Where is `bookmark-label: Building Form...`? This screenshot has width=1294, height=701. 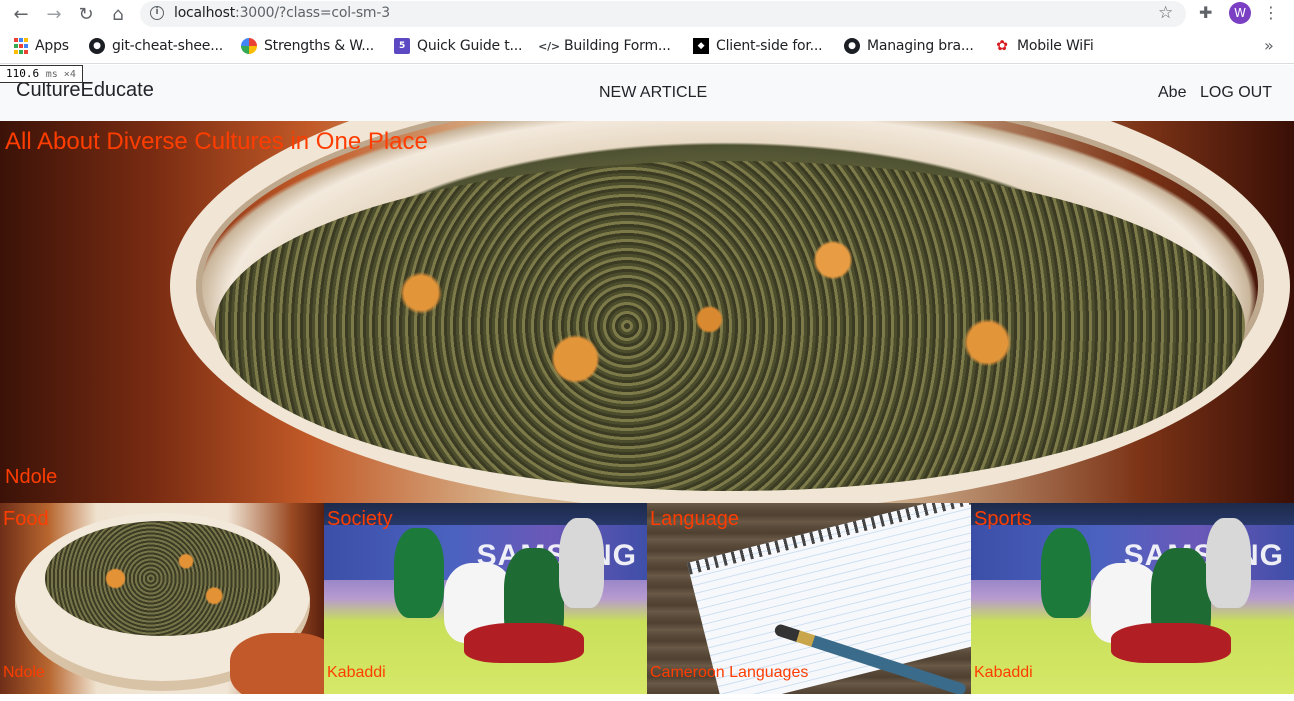 bookmark-label: Building Form... is located at coordinates (617, 46).